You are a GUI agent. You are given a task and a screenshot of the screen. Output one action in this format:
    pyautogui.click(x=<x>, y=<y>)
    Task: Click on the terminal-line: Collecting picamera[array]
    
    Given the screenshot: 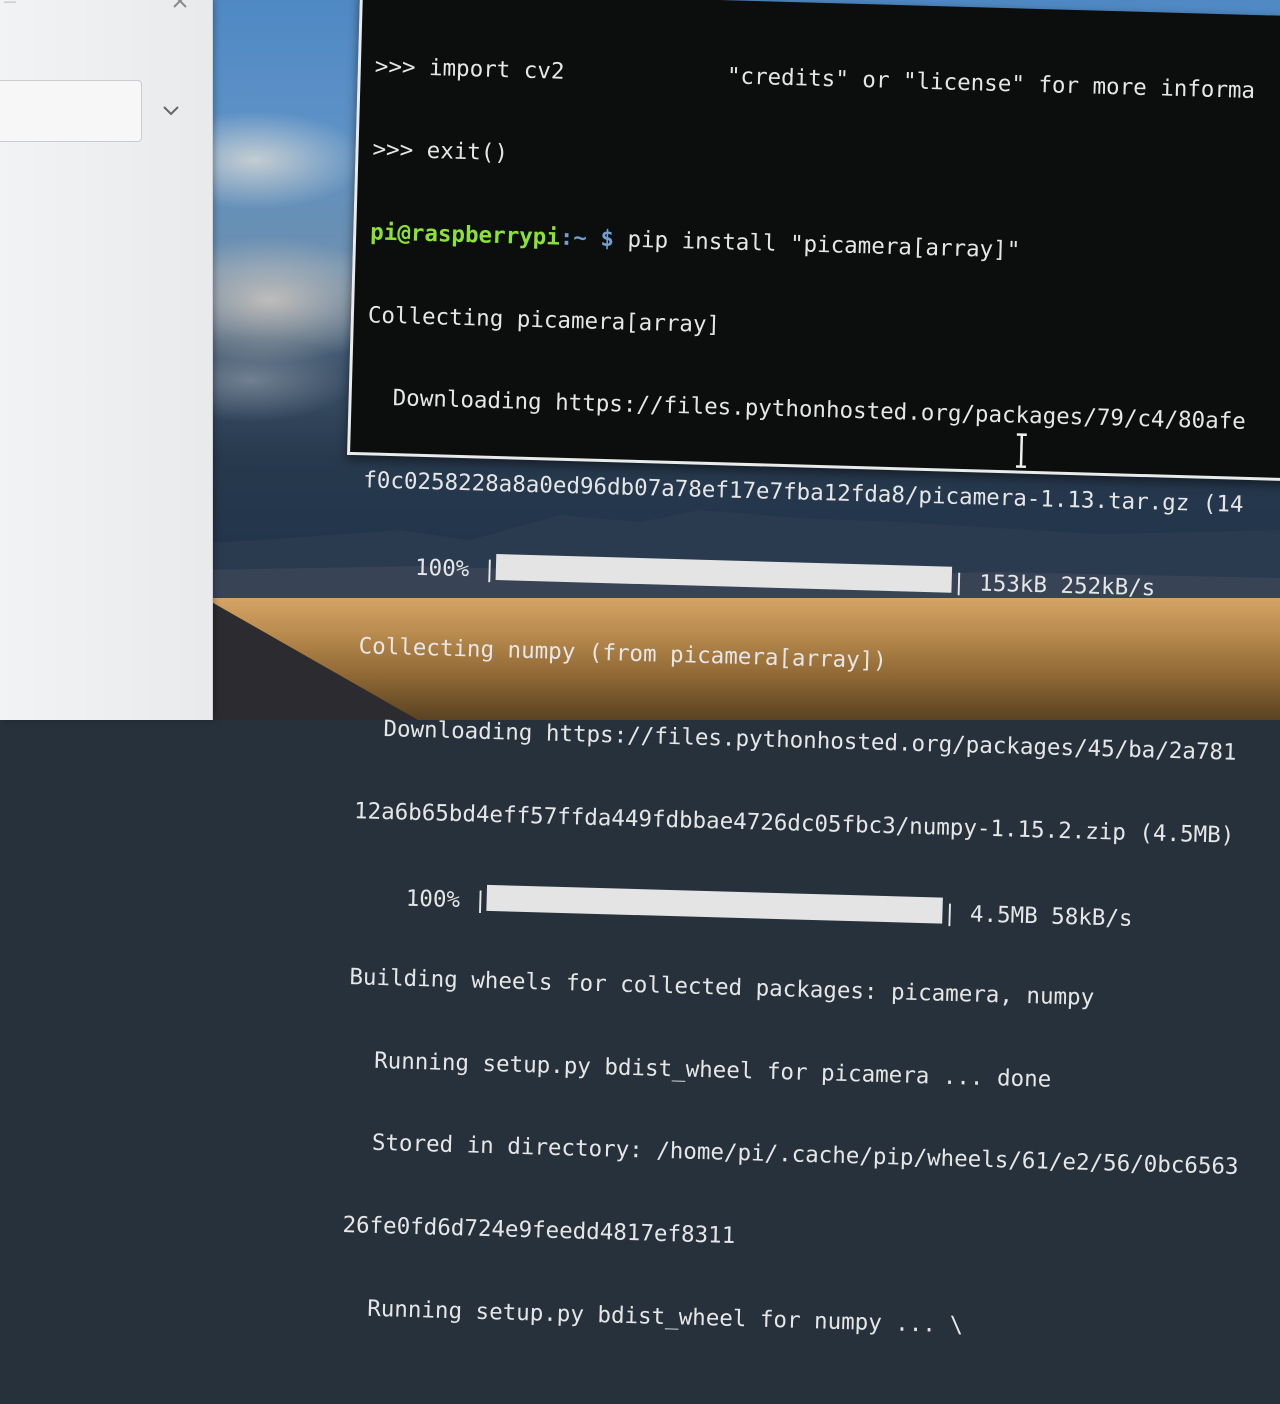 What is the action you would take?
    pyautogui.click(x=544, y=319)
    